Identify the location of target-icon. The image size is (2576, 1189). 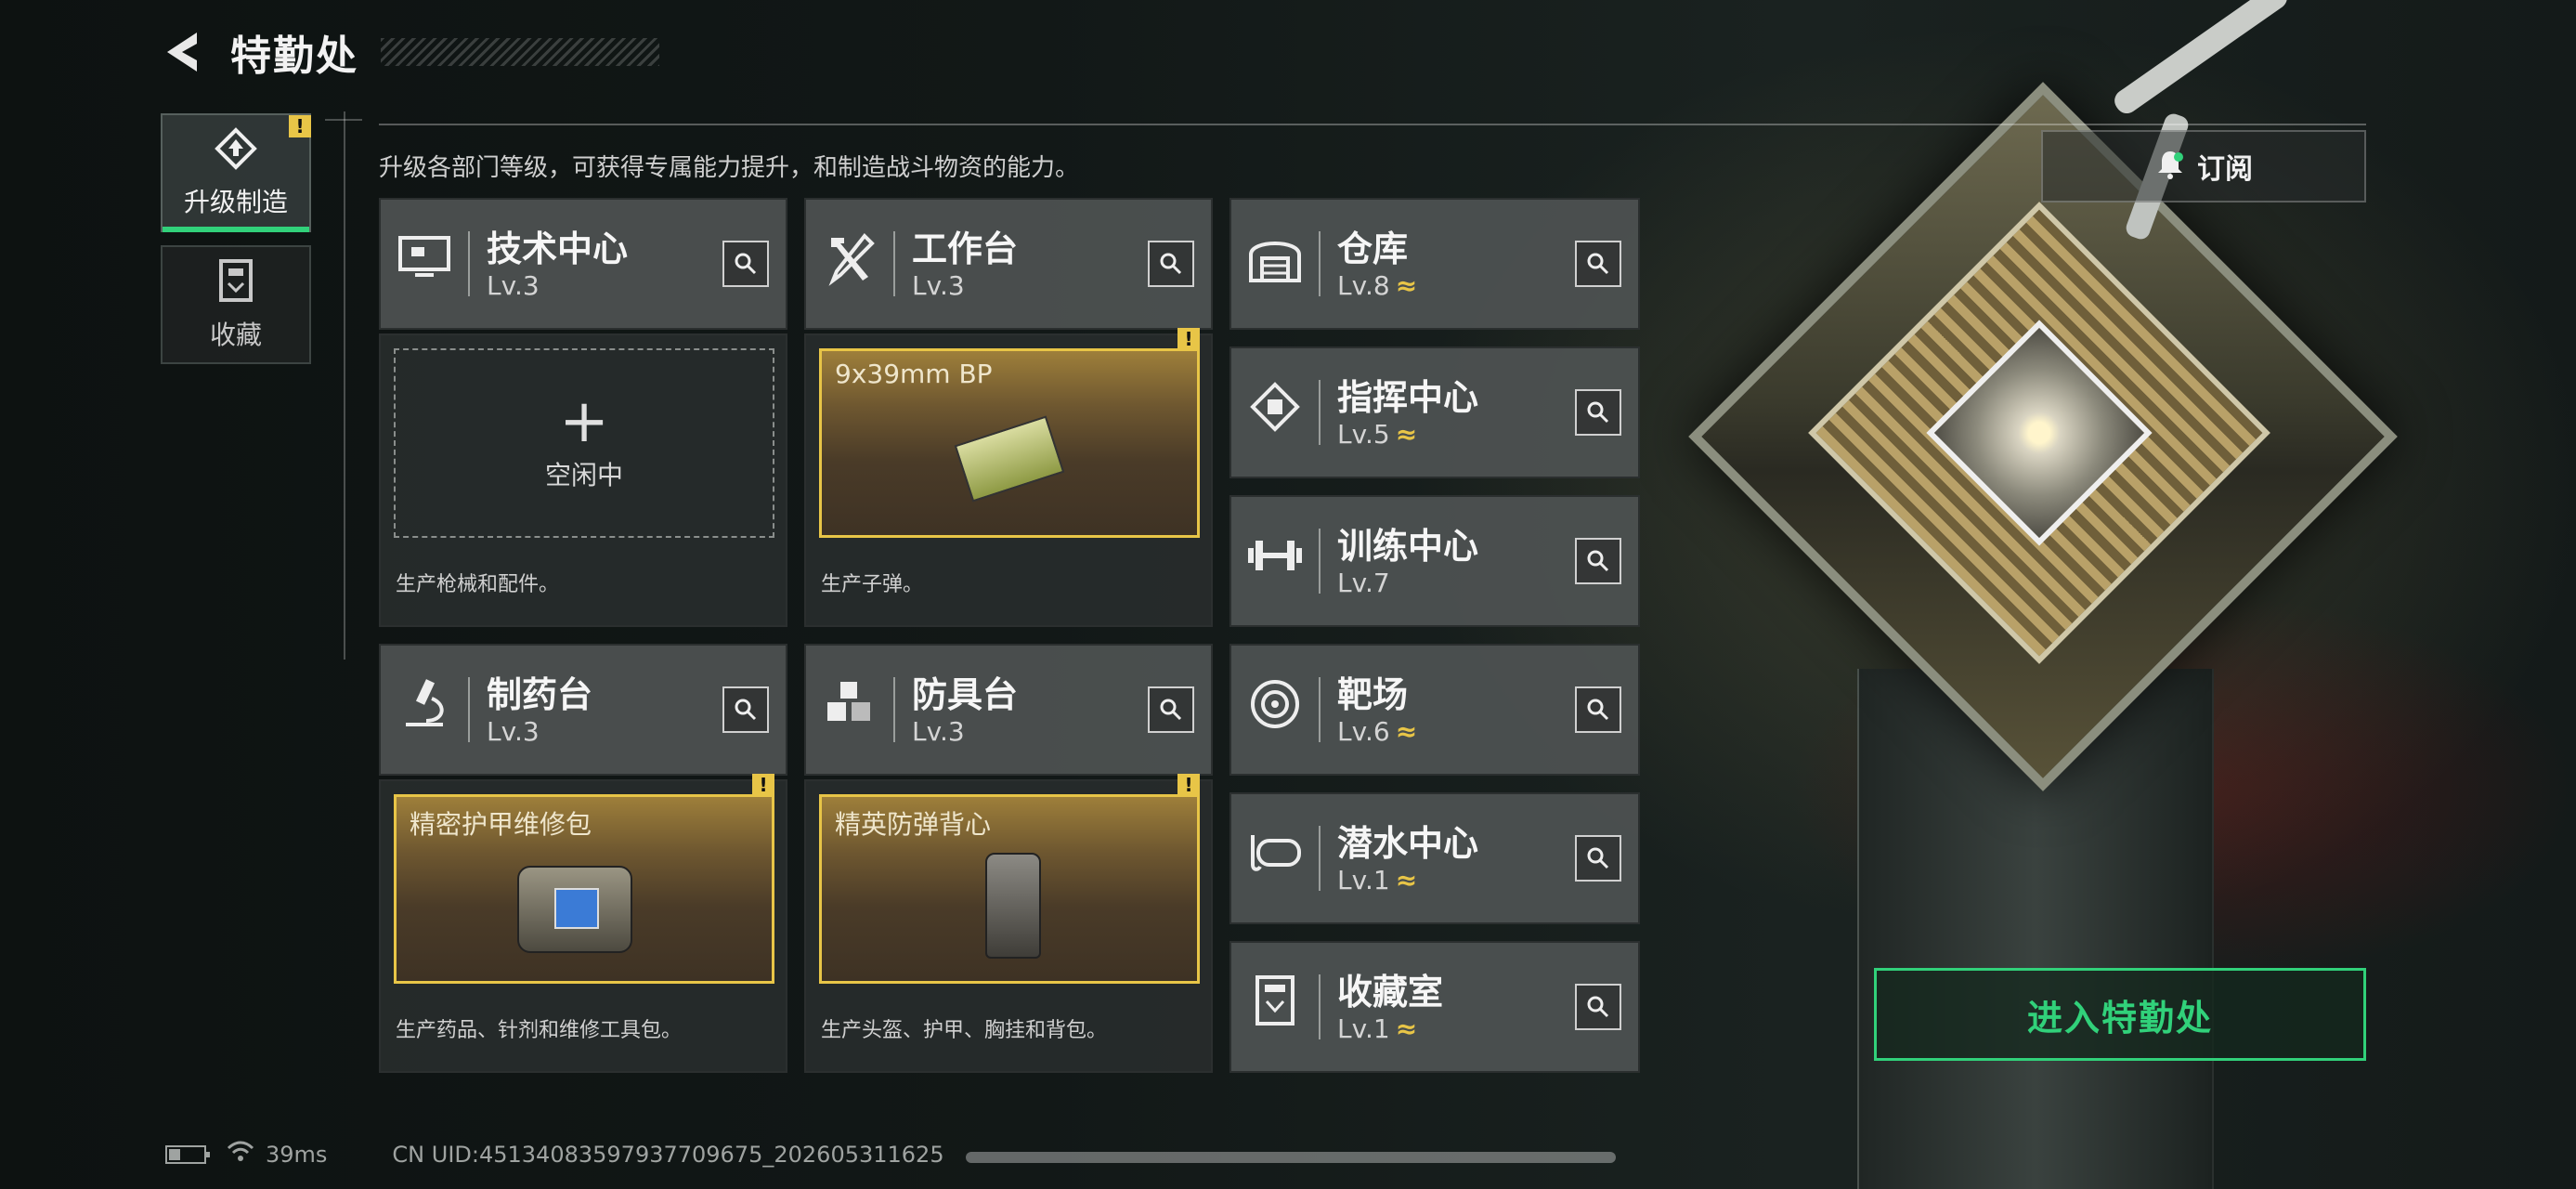
(1275, 704).